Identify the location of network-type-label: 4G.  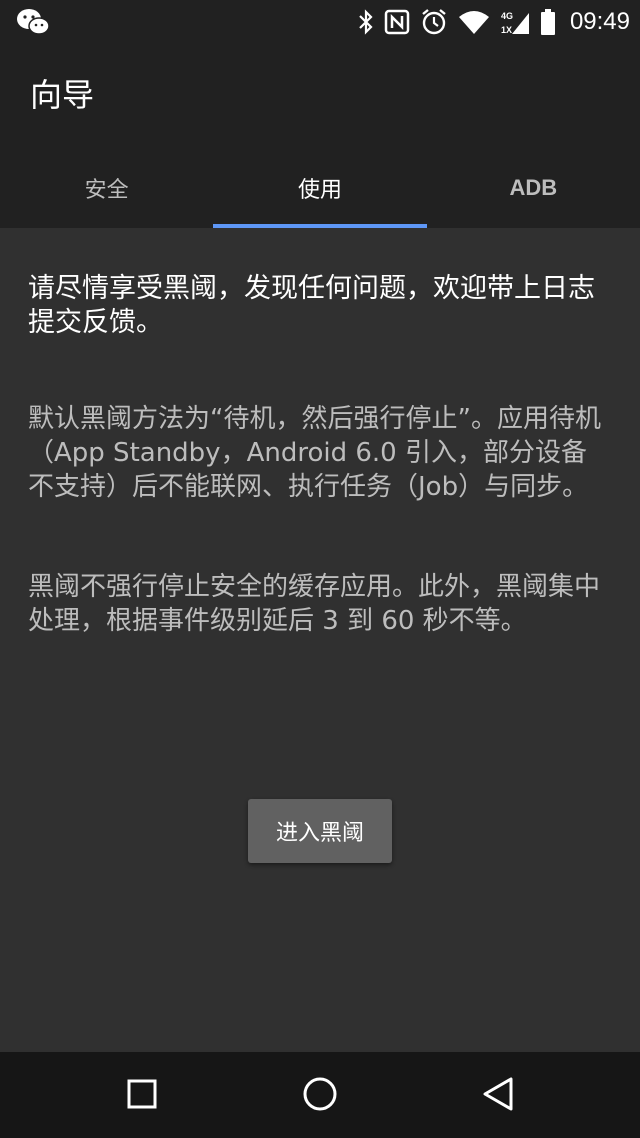
(507, 16).